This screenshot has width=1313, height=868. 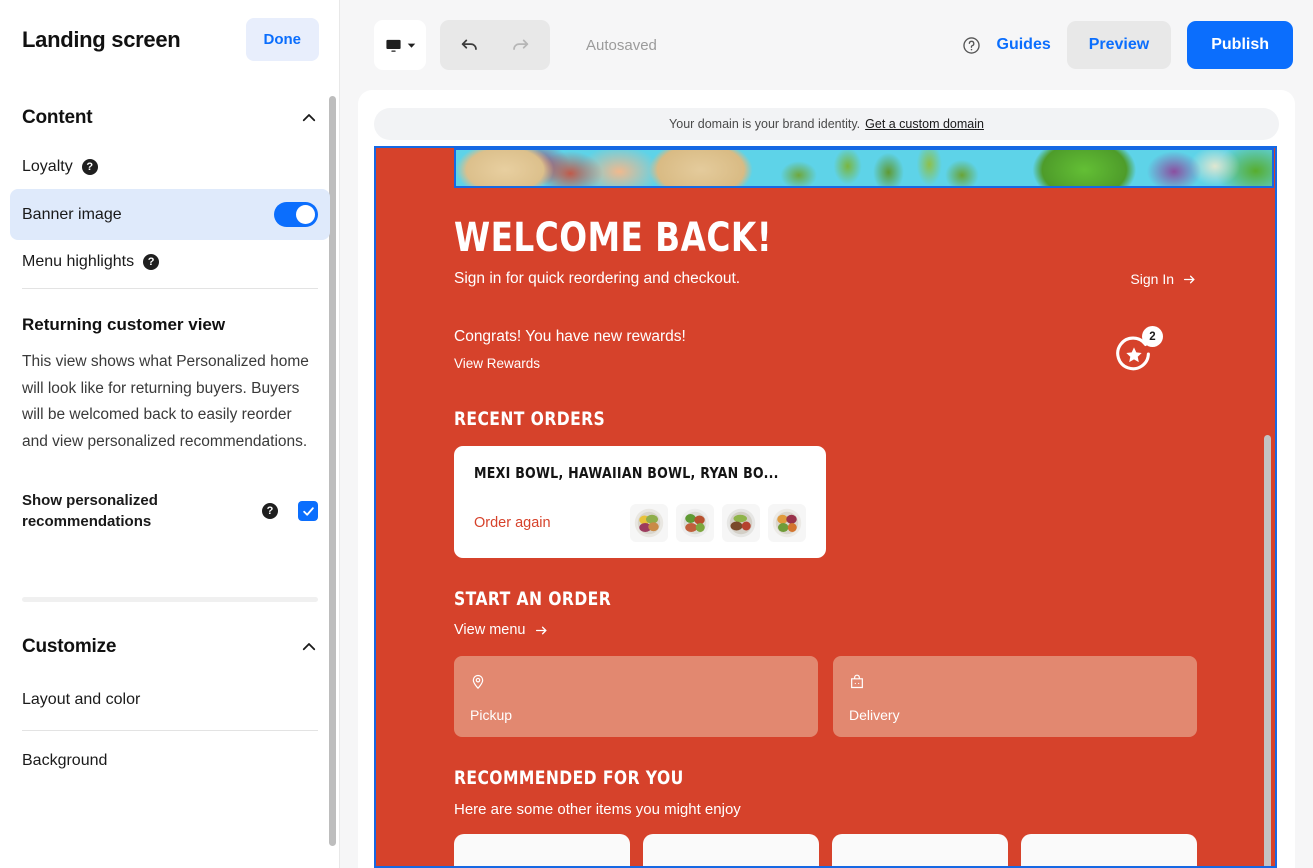 I want to click on get-custom-domain-link: Get a custom domain, so click(x=924, y=124).